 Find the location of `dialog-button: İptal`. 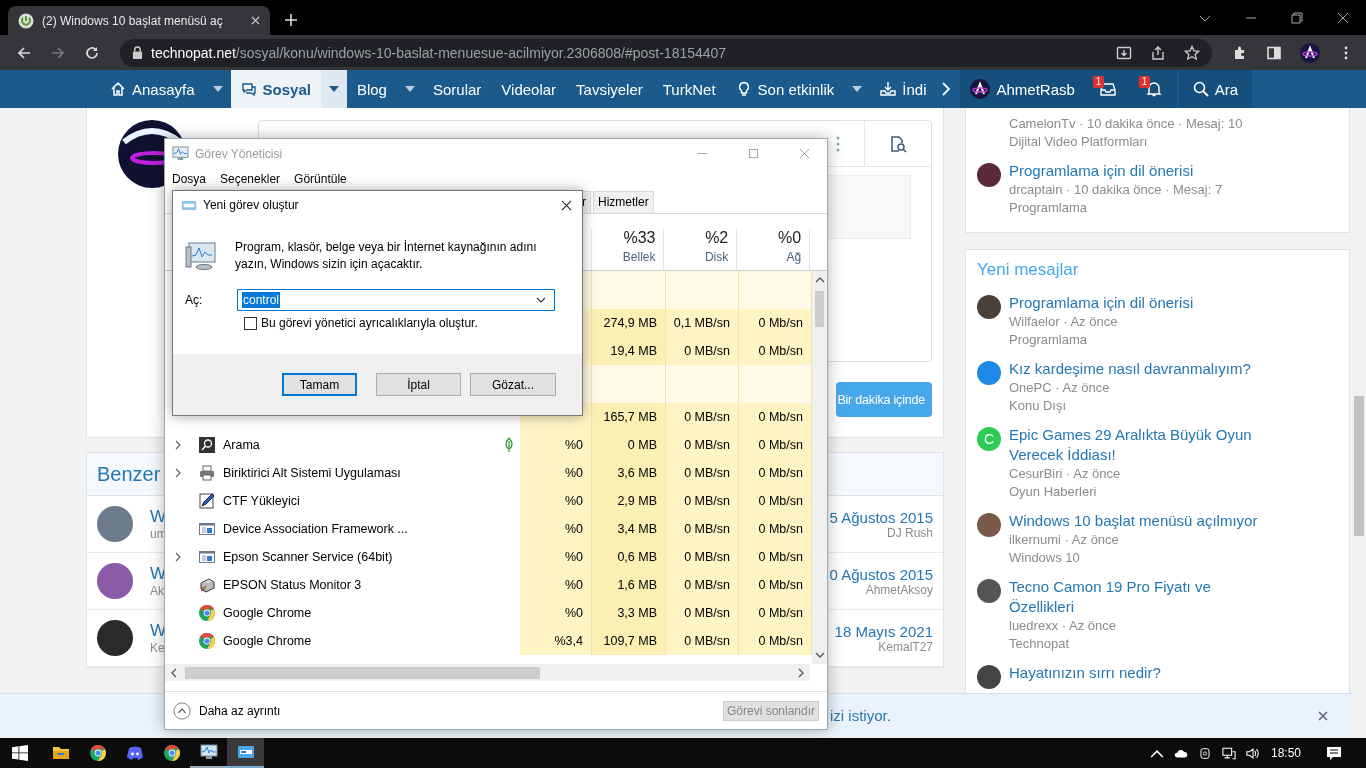

dialog-button: İptal is located at coordinates (418, 384).